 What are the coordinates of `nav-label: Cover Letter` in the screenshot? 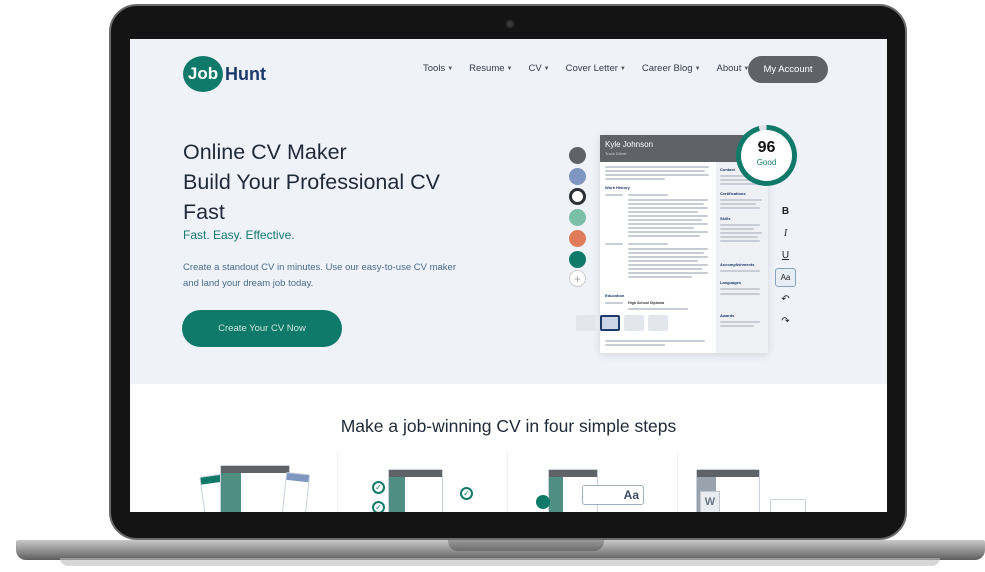 It's located at (591, 68).